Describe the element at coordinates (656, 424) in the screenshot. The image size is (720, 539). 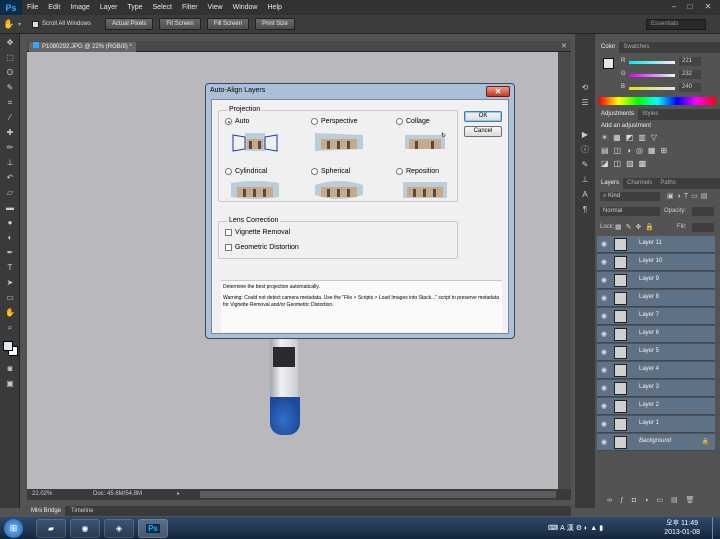
I see `layer-row: ◉ Layer 1` at that location.